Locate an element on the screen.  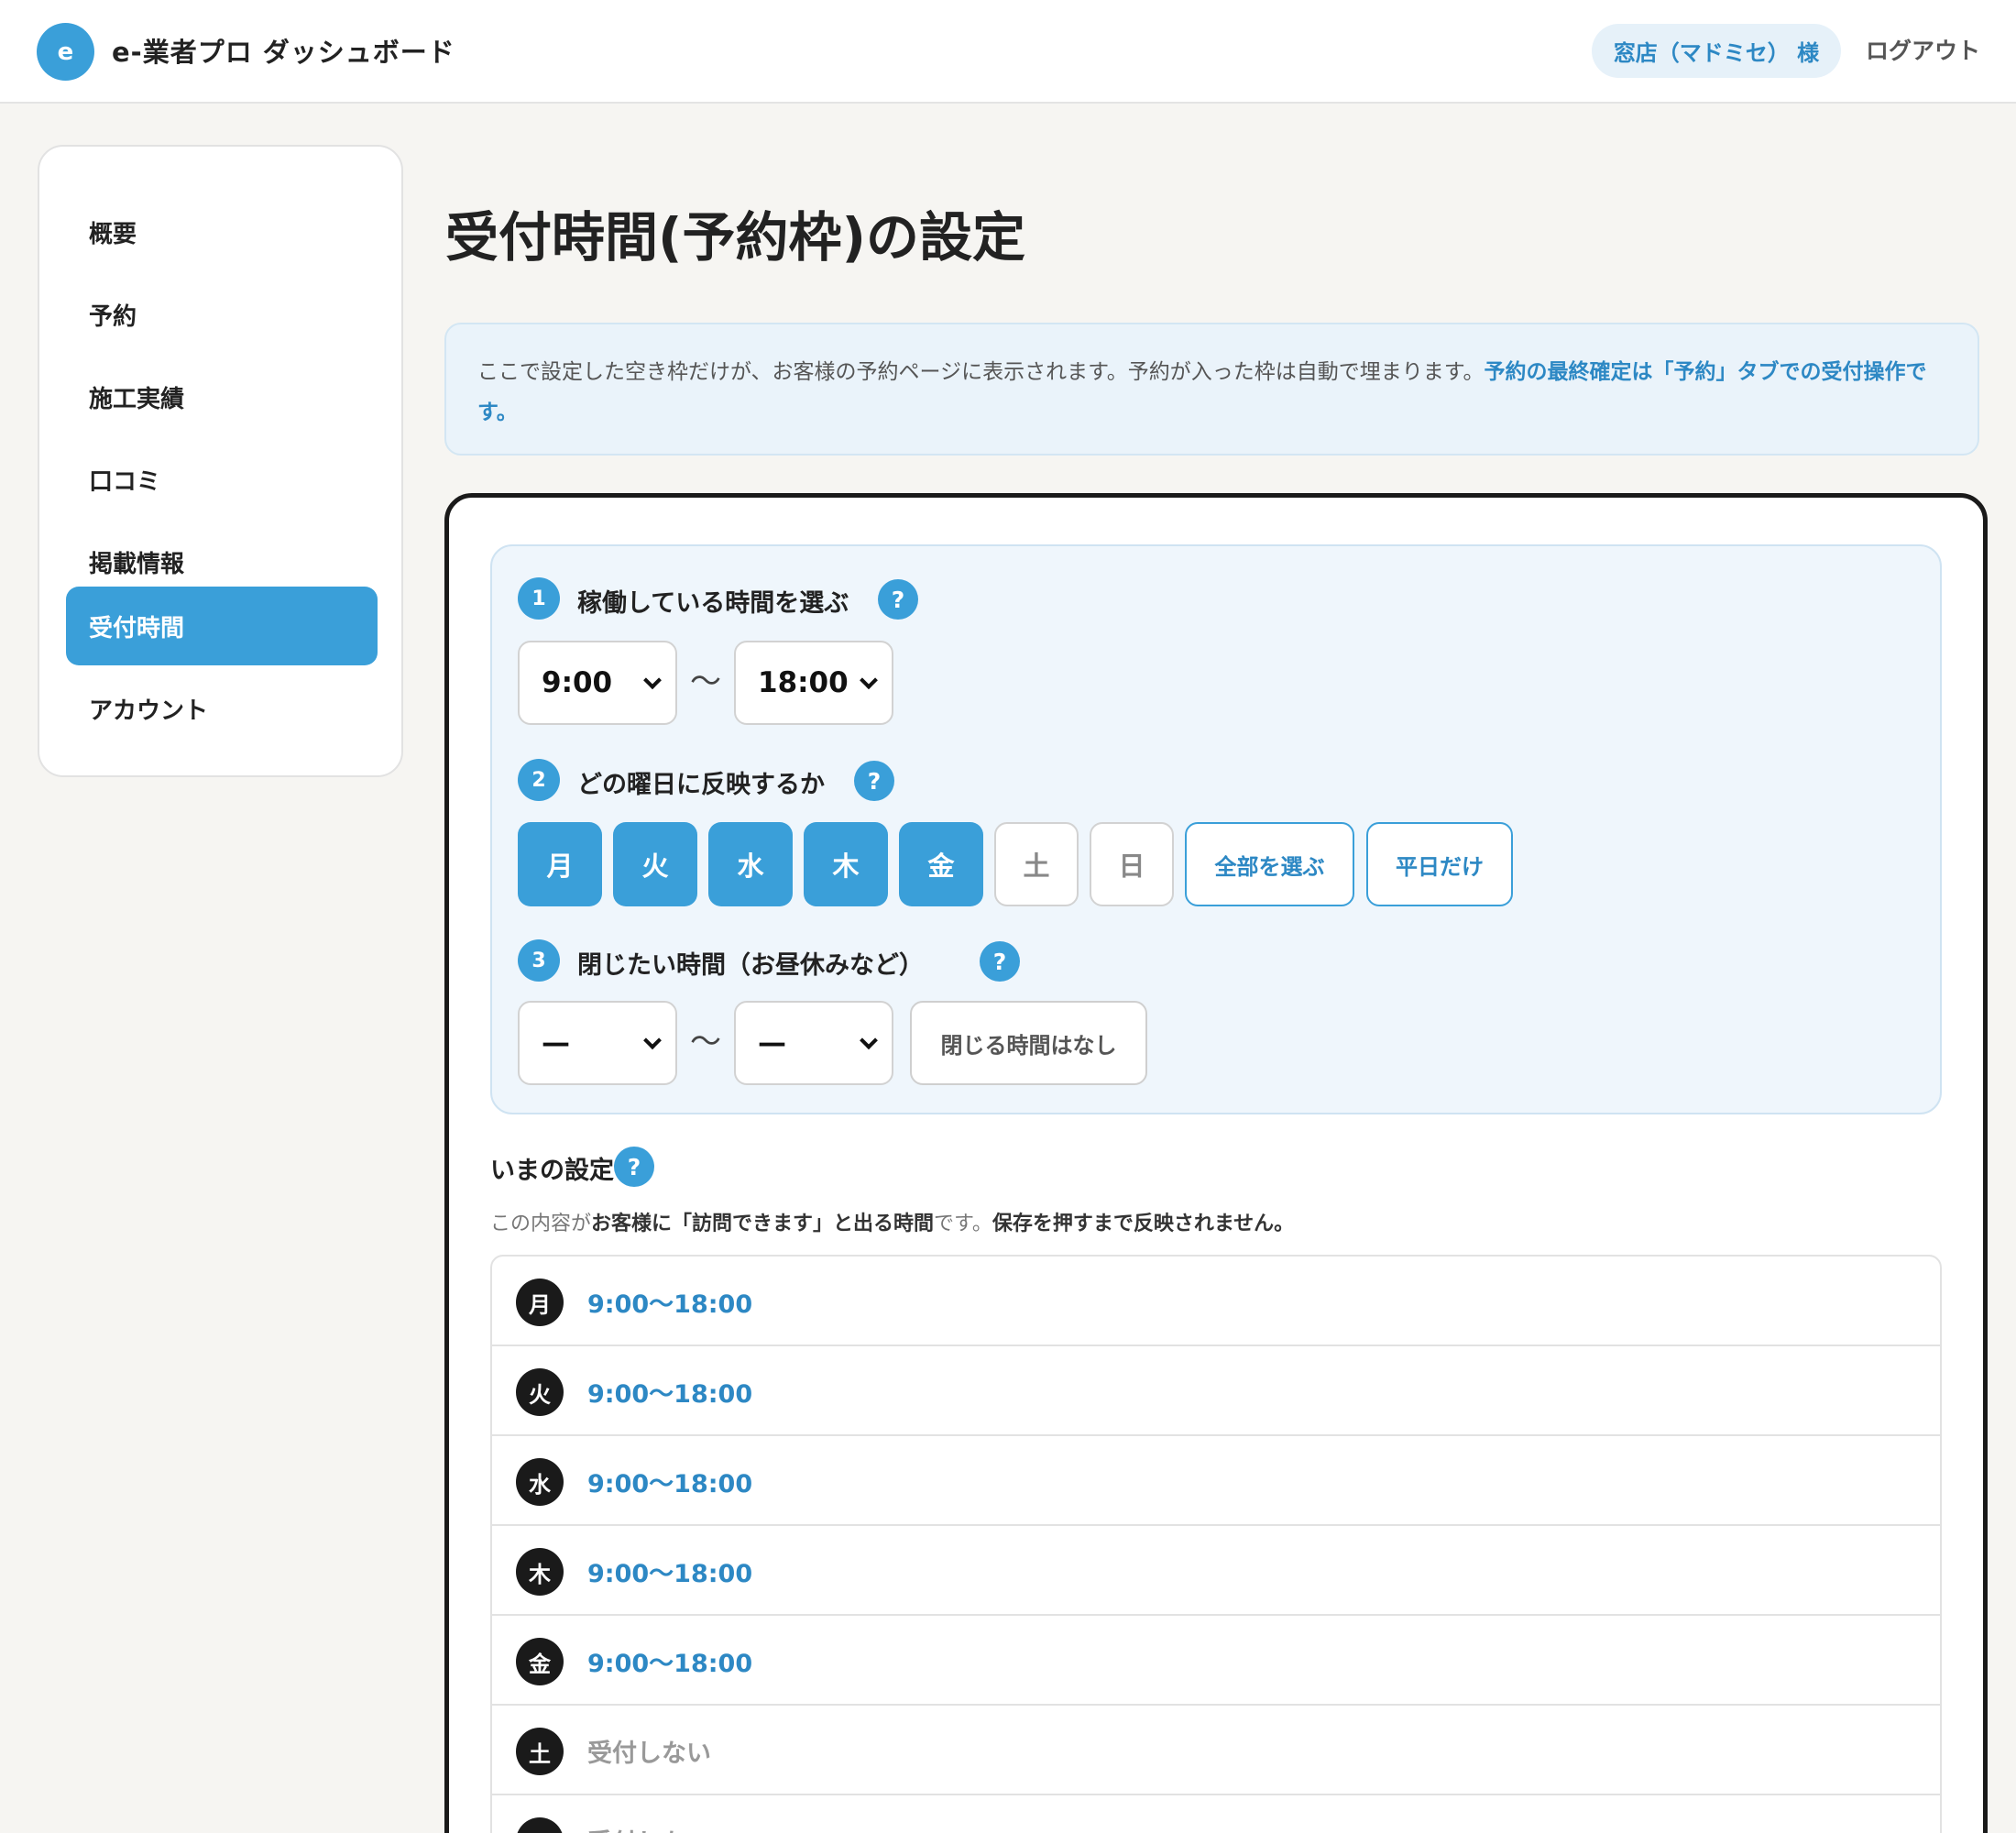
current-settings-note: この内容がお客様に「訪問できます」と出る時間です。保存を押すまで反映されません。 is located at coordinates (892, 1221).